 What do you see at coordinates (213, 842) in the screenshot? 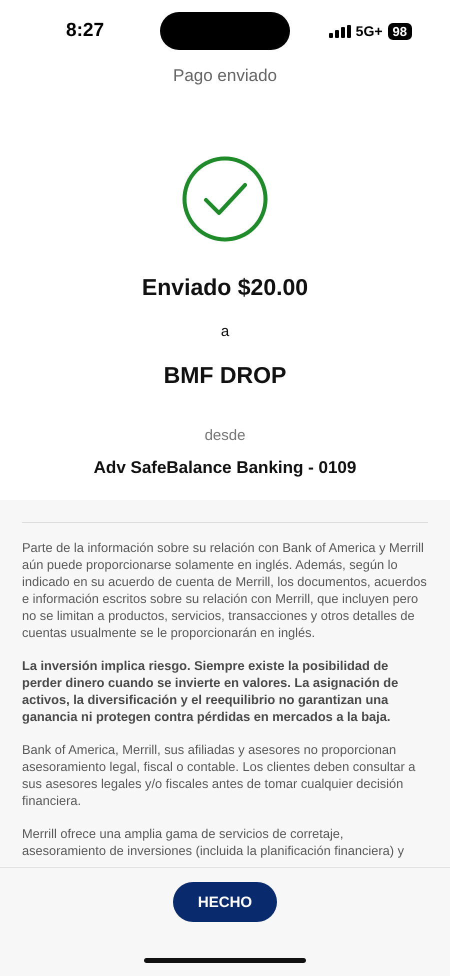
I see `disclaimer-paragraph: Merrill ofrece una amplia gama de servicios de corretaje, asesoramiento de inversiones (incluida la planificación financiera) y` at bounding box center [213, 842].